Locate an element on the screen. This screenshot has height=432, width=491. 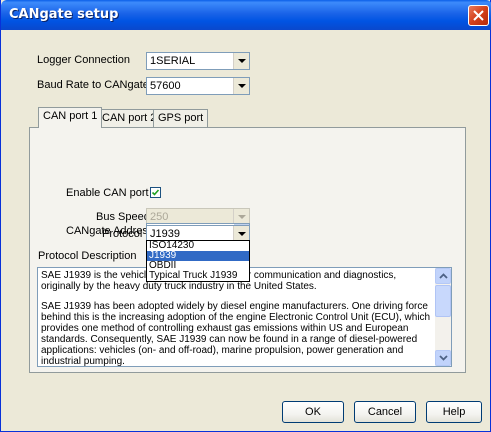
tab-label: CAN port 1 is located at coordinates (70, 116).